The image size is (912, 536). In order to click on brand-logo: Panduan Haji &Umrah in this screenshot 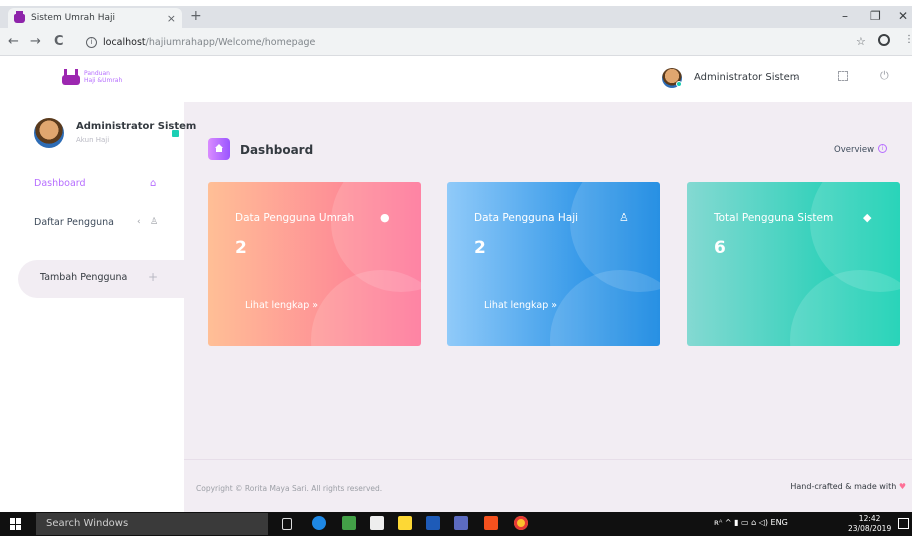, I will do `click(92, 77)`.